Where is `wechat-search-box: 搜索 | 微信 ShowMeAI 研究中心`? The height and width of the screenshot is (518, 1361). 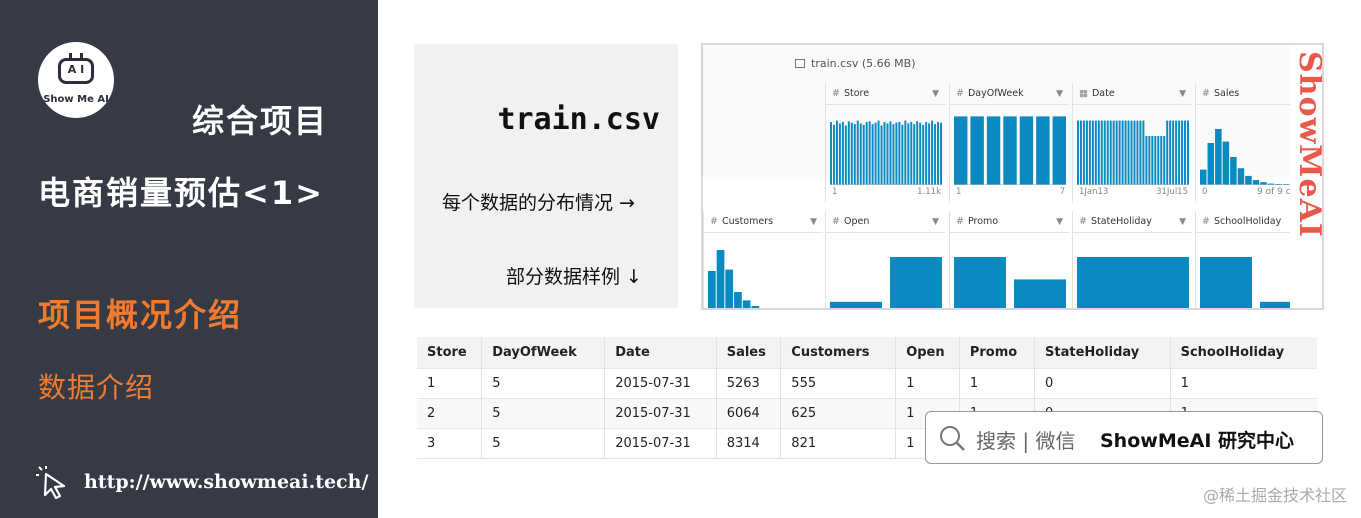
wechat-search-box: 搜索 | 微信 ShowMeAI 研究中心 is located at coordinates (1124, 437).